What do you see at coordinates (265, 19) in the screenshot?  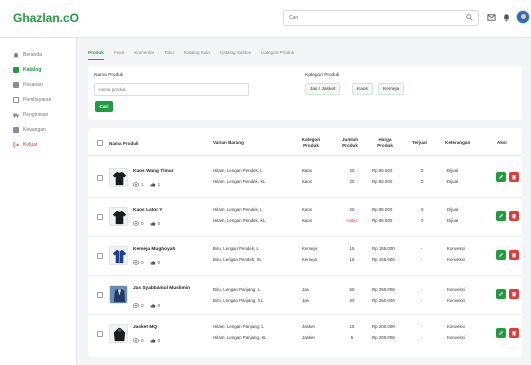 I see `top-bar: Ghazlan.cO` at bounding box center [265, 19].